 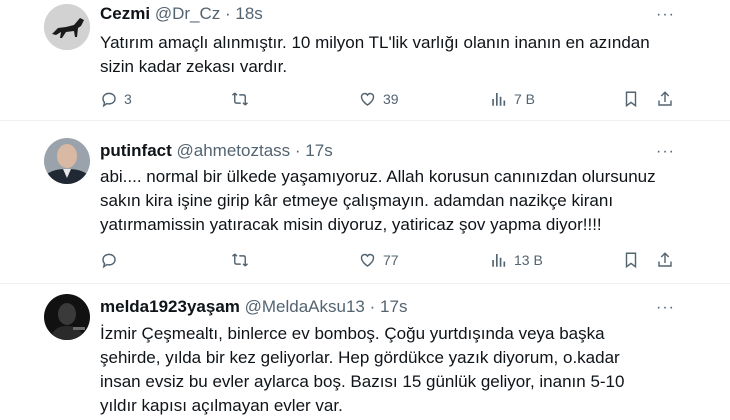 I want to click on display-name: melda1923yaşam, so click(x=170, y=306).